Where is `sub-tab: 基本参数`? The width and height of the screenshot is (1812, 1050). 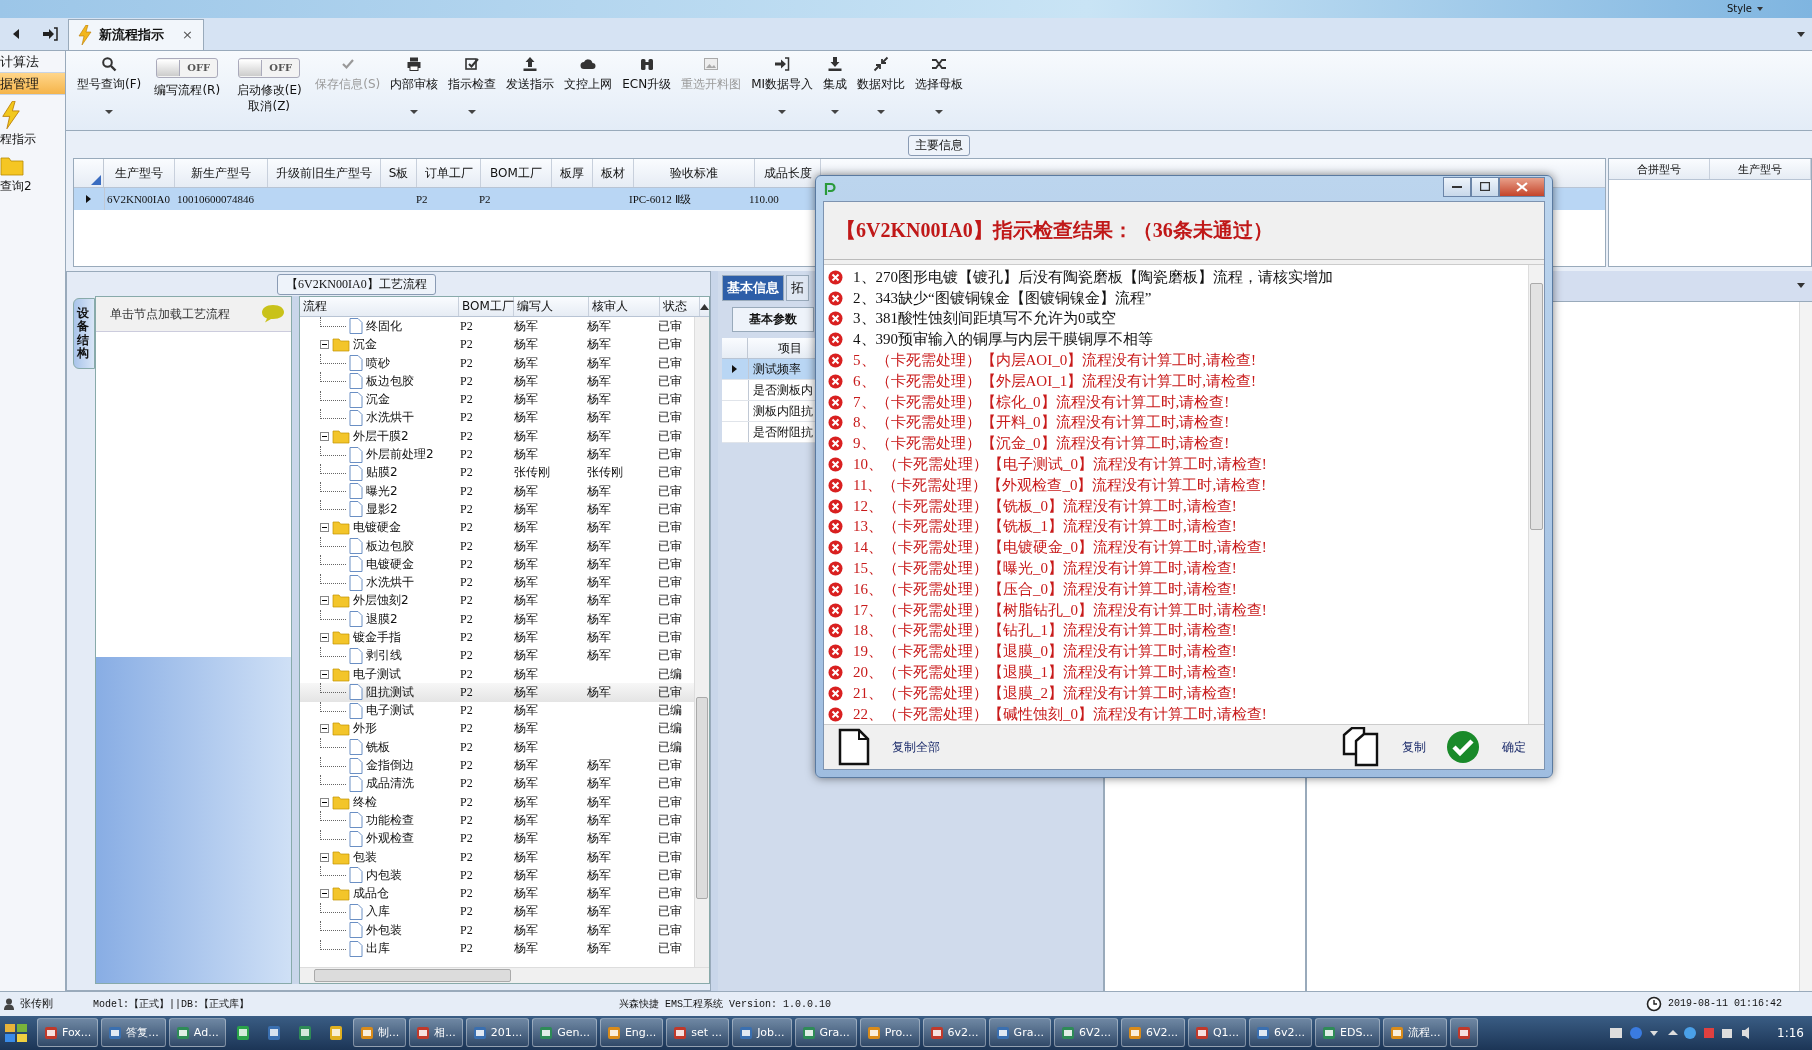 sub-tab: 基本参数 is located at coordinates (773, 320).